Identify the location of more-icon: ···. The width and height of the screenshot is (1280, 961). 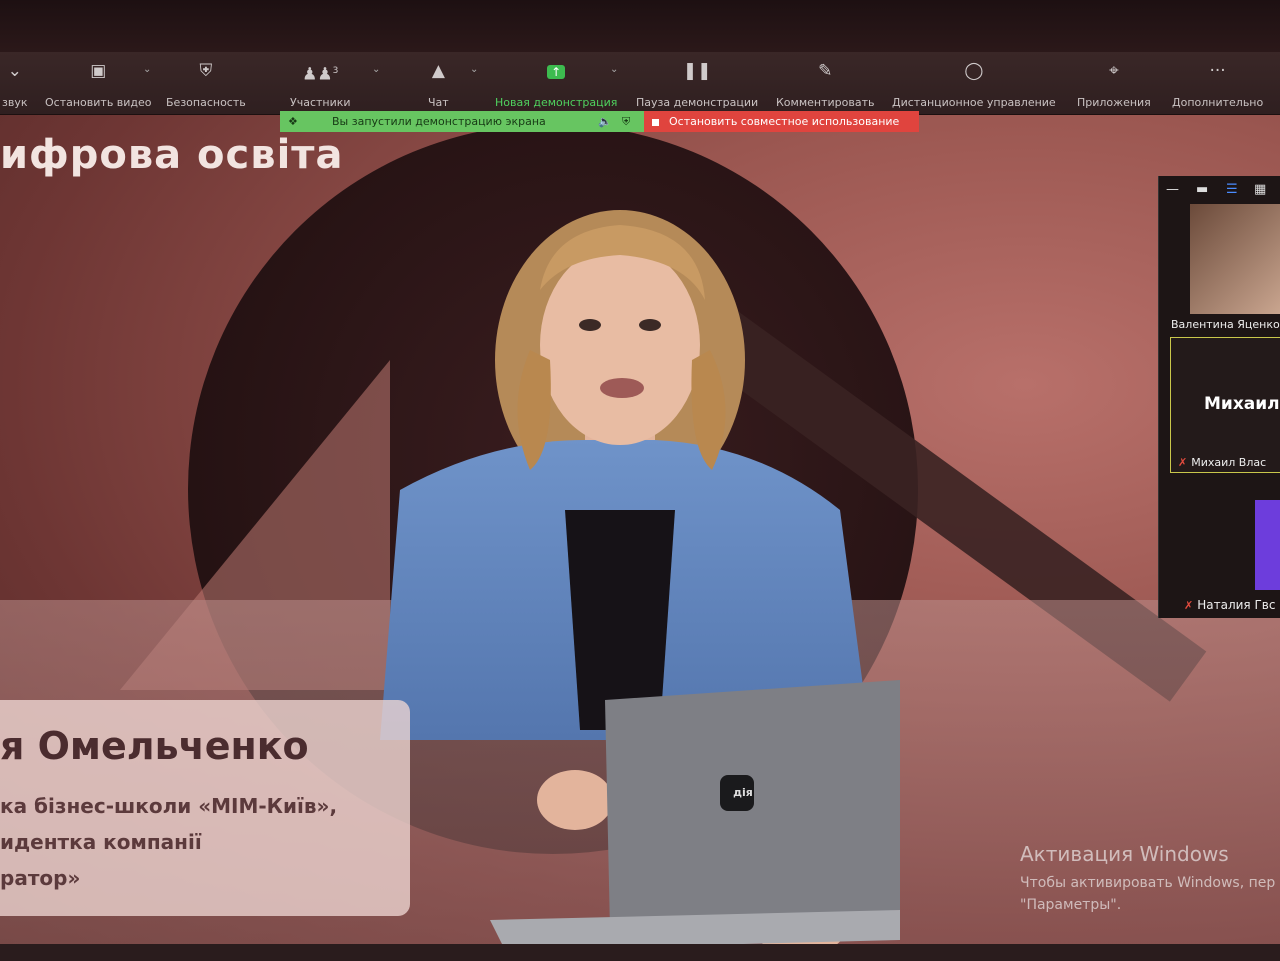
(1217, 71).